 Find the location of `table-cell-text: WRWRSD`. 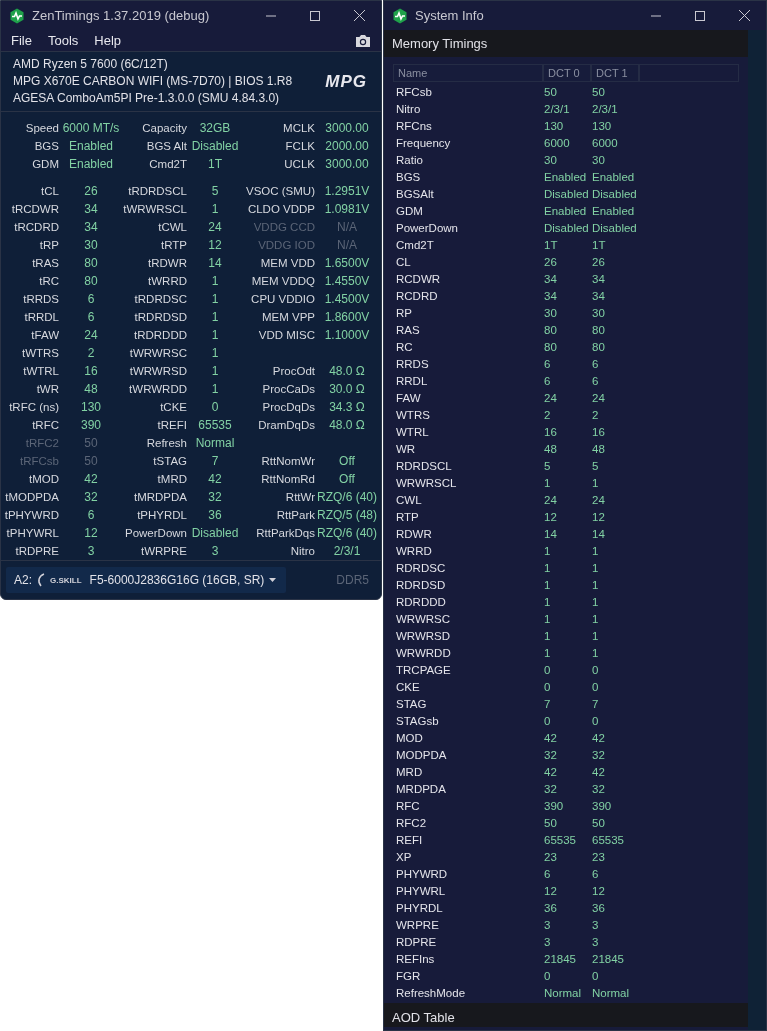

table-cell-text: WRWRSD is located at coordinates (423, 635).